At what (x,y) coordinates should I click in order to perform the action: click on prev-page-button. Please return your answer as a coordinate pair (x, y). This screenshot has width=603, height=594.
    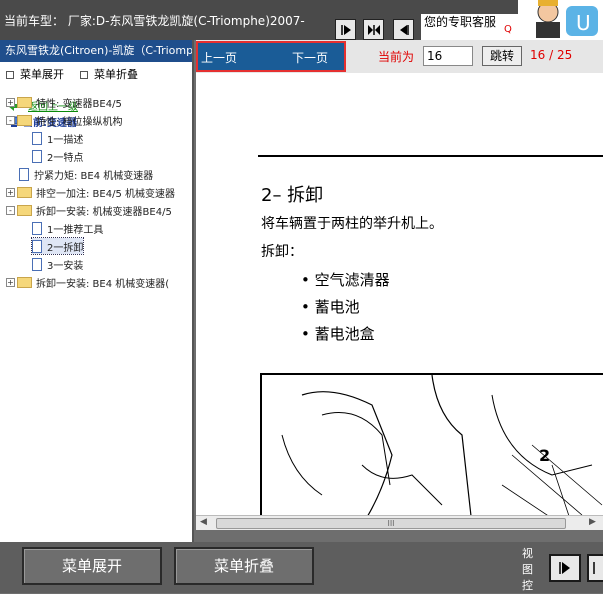
    Looking at the image, I should click on (403, 29).